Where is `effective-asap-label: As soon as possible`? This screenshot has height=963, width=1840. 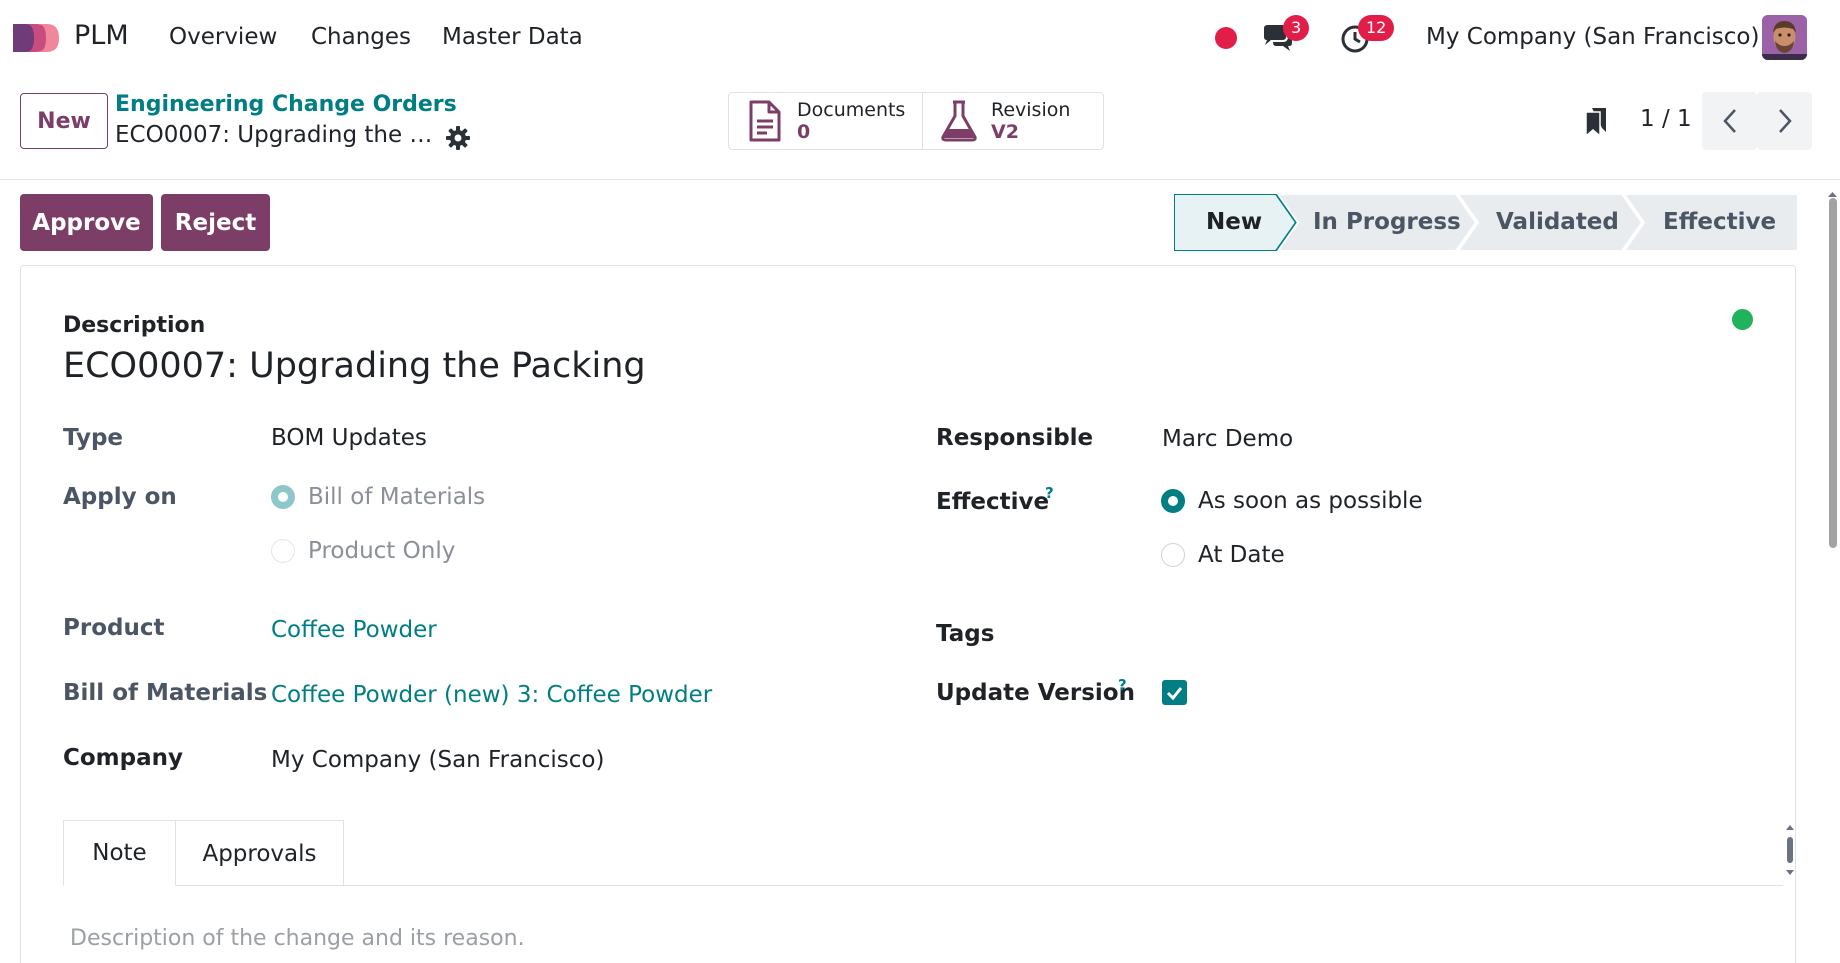
effective-asap-label: As soon as possible is located at coordinates (1310, 501).